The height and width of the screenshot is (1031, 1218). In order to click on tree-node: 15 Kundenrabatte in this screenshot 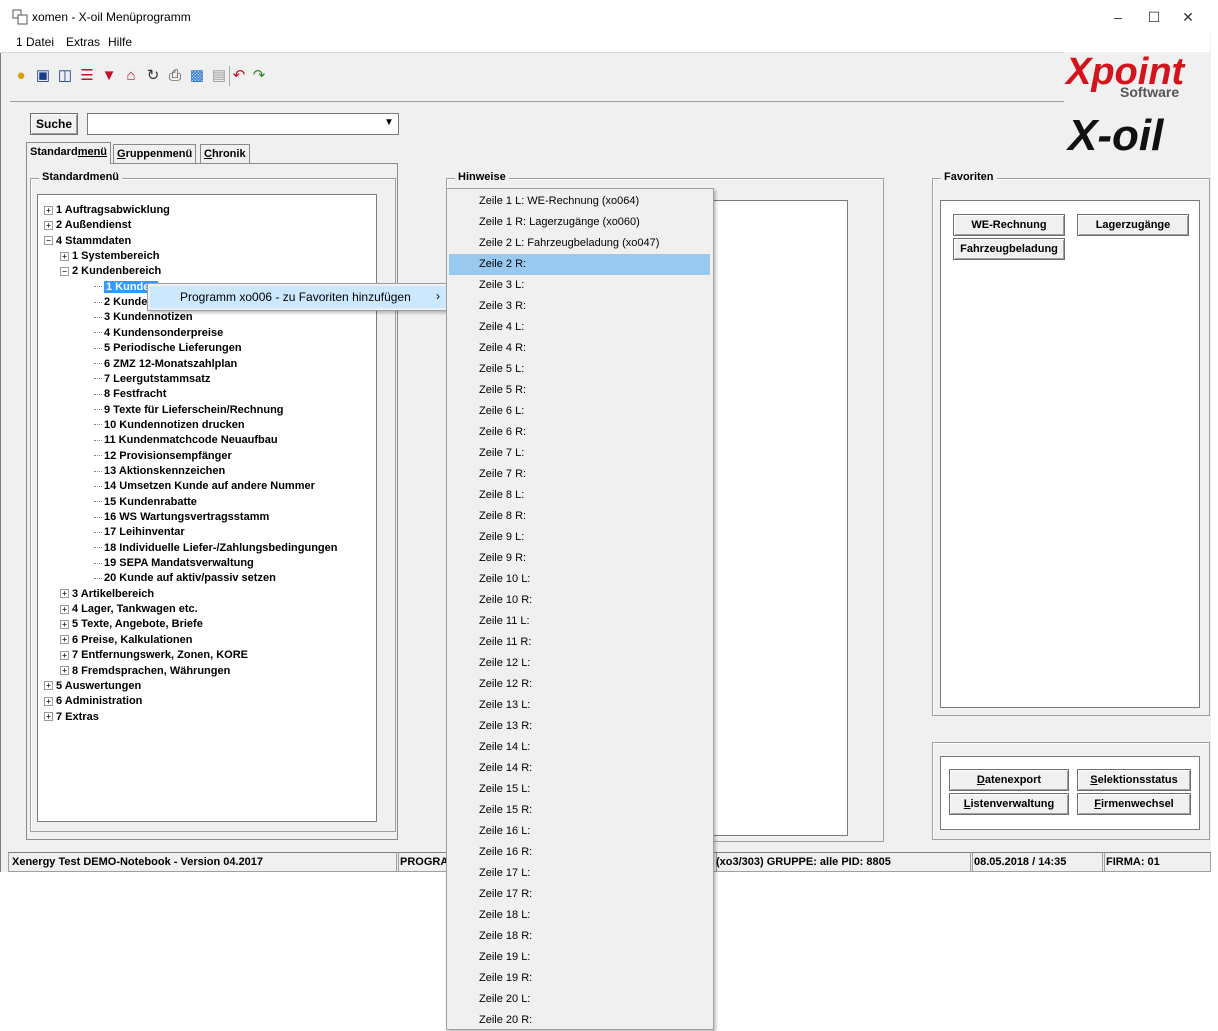, I will do `click(145, 502)`.